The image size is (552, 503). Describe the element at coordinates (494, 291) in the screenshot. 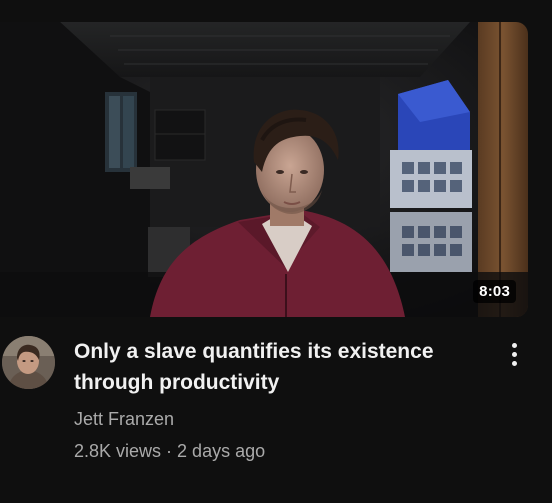

I see `duration-badge: 8:03` at that location.